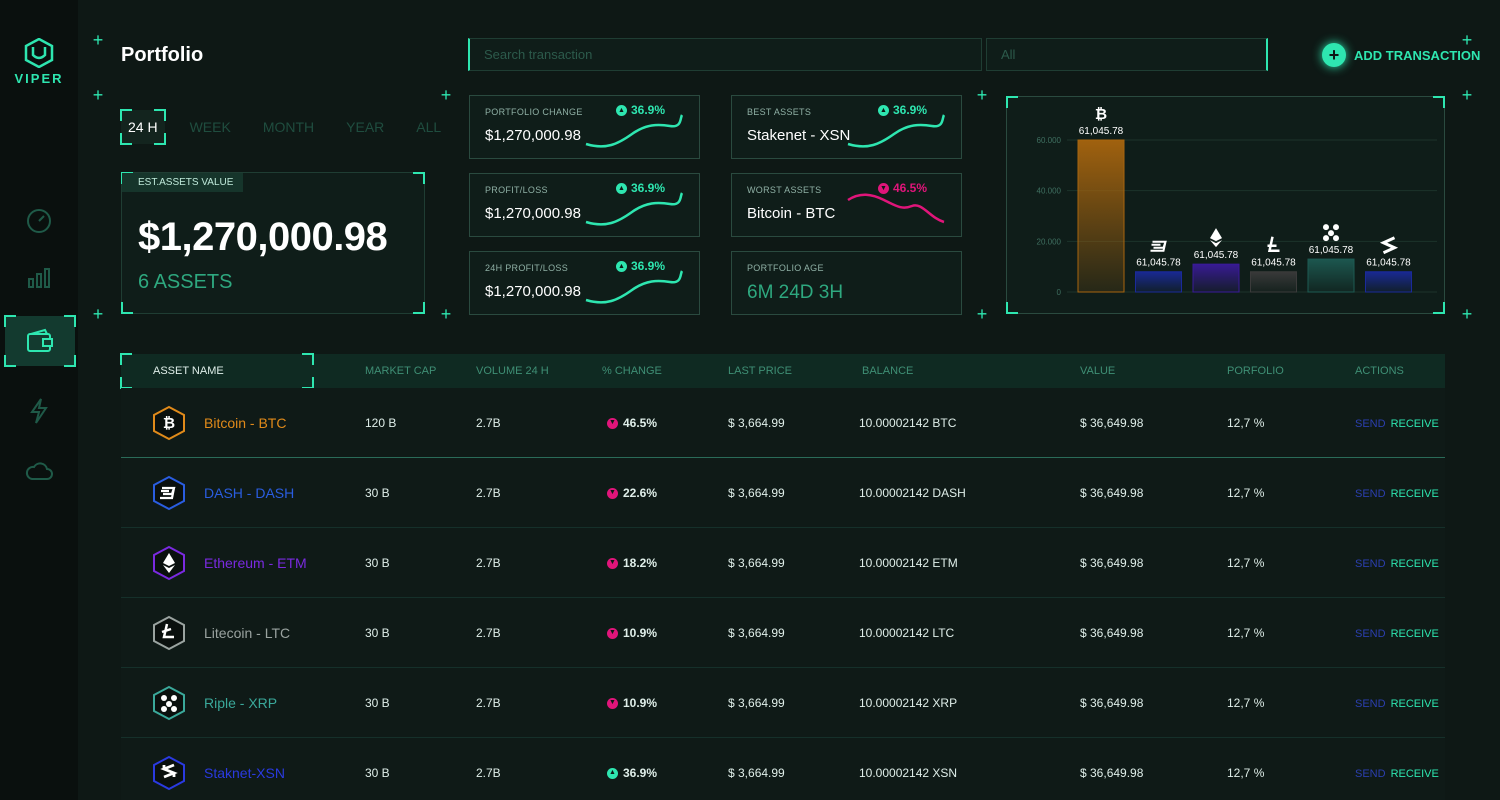 The image size is (1500, 800). What do you see at coordinates (908, 423) in the screenshot?
I see `balance: 10.00002142 BTC` at bounding box center [908, 423].